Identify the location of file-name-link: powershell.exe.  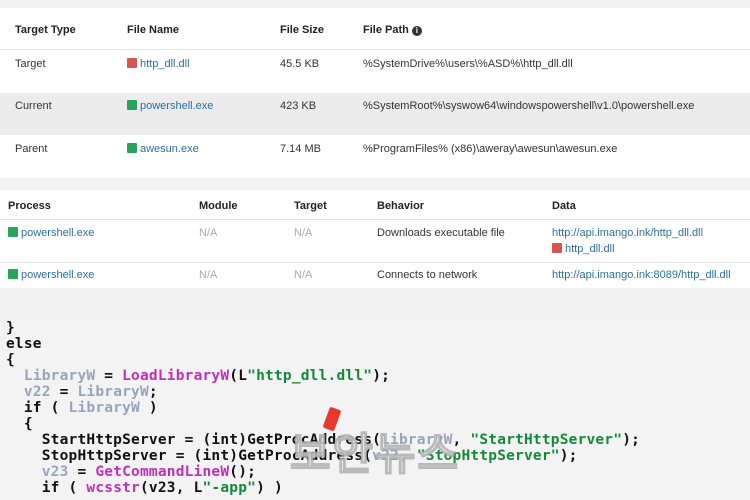
(170, 106).